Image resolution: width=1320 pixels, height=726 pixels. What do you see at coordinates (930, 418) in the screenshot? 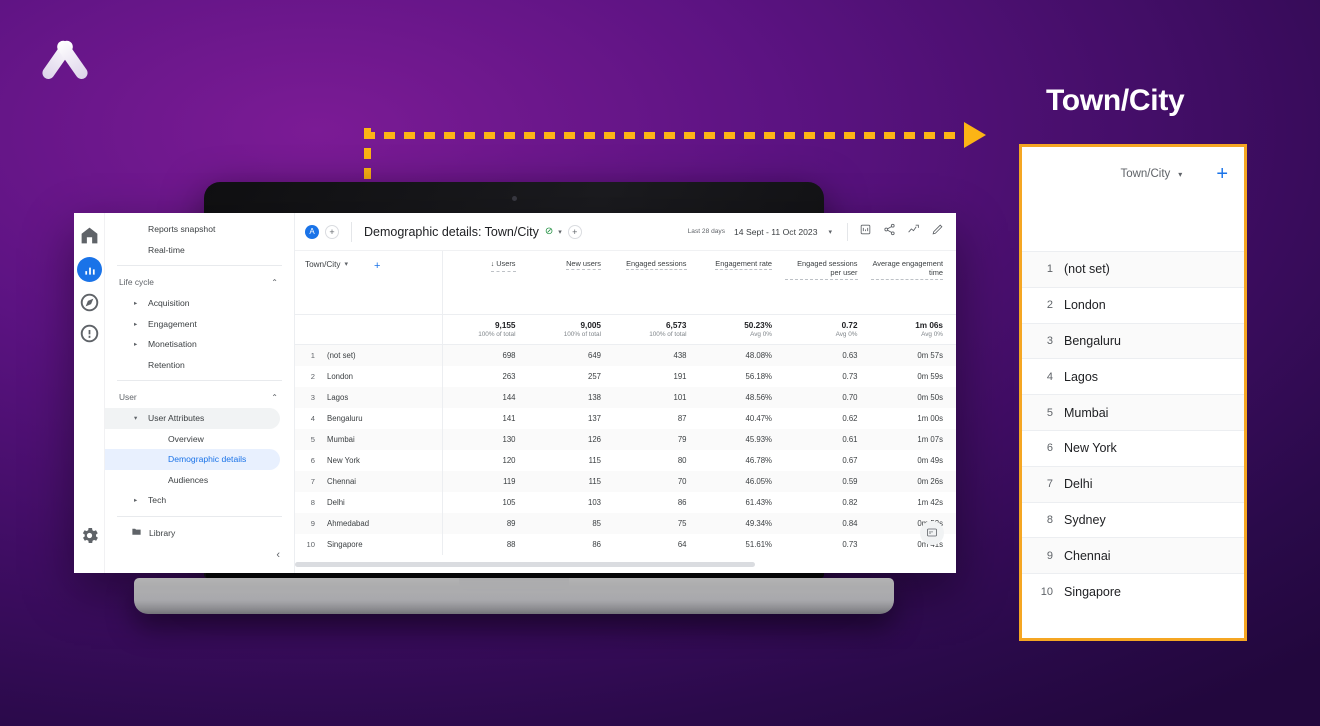
I see `table-cell-avg-time: 1m 00s` at bounding box center [930, 418].